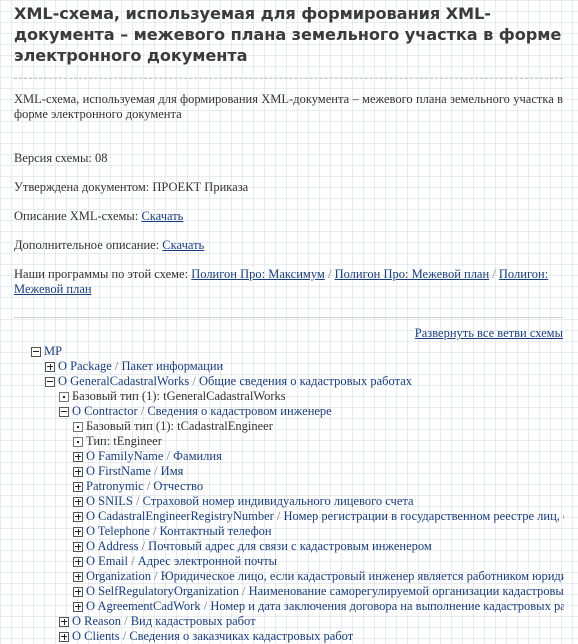 Image resolution: width=578 pixels, height=644 pixels. Describe the element at coordinates (140, 366) in the screenshot. I see `tree-node-label: O Package / Пакет информации` at that location.